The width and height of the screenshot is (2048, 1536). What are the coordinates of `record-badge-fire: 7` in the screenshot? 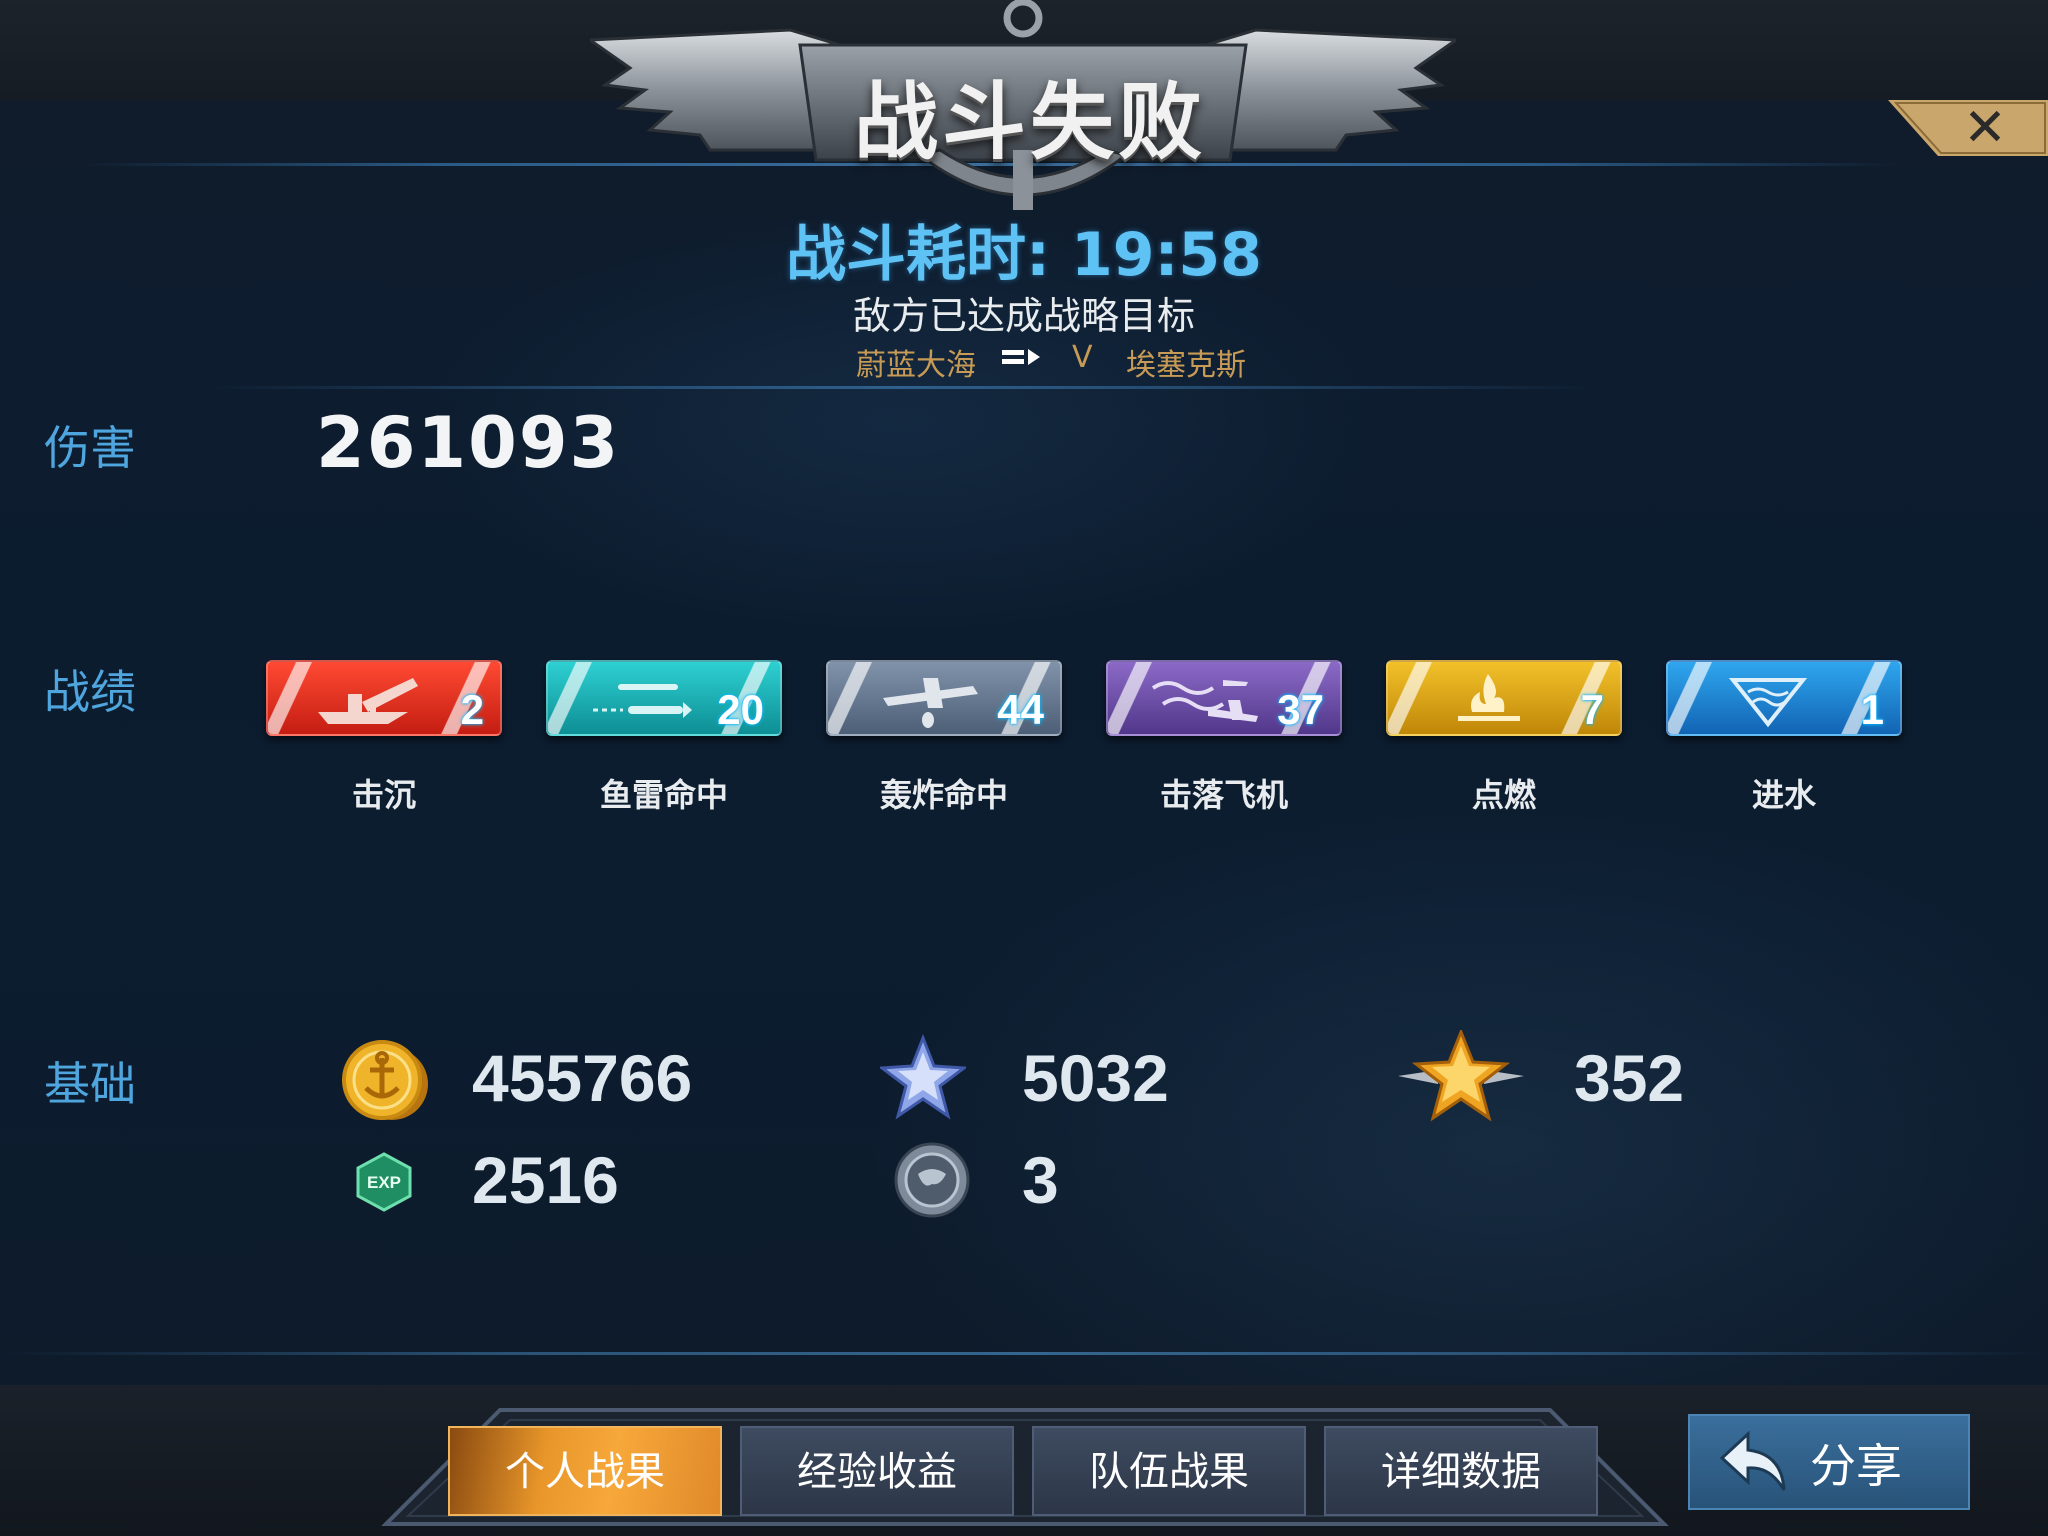 It's located at (1504, 698).